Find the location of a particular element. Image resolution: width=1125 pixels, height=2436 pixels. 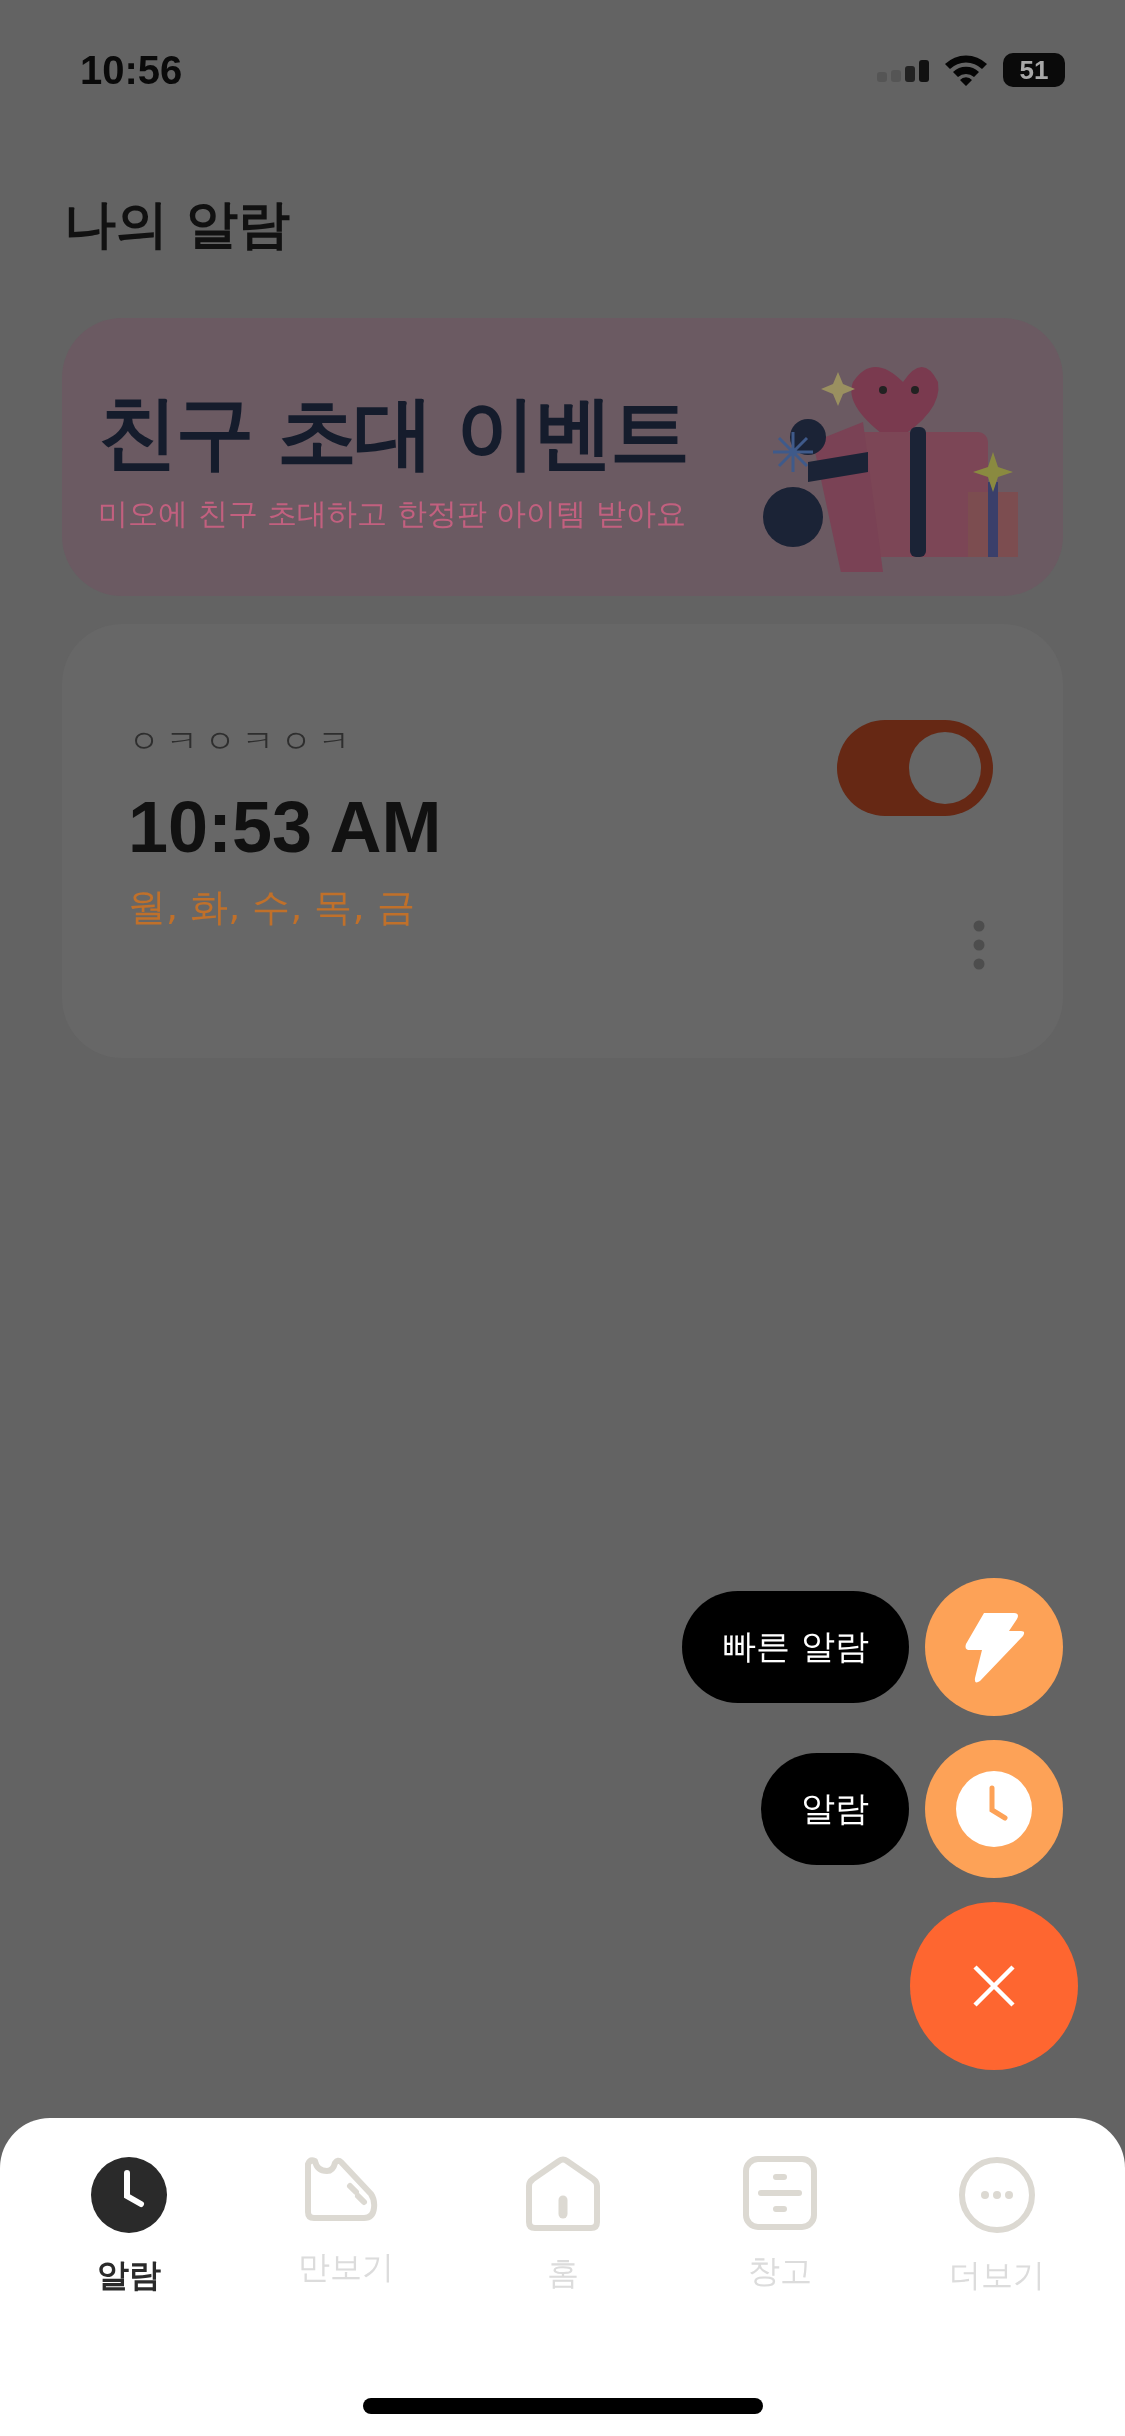

tab: 알람 is located at coordinates (128, 2227).